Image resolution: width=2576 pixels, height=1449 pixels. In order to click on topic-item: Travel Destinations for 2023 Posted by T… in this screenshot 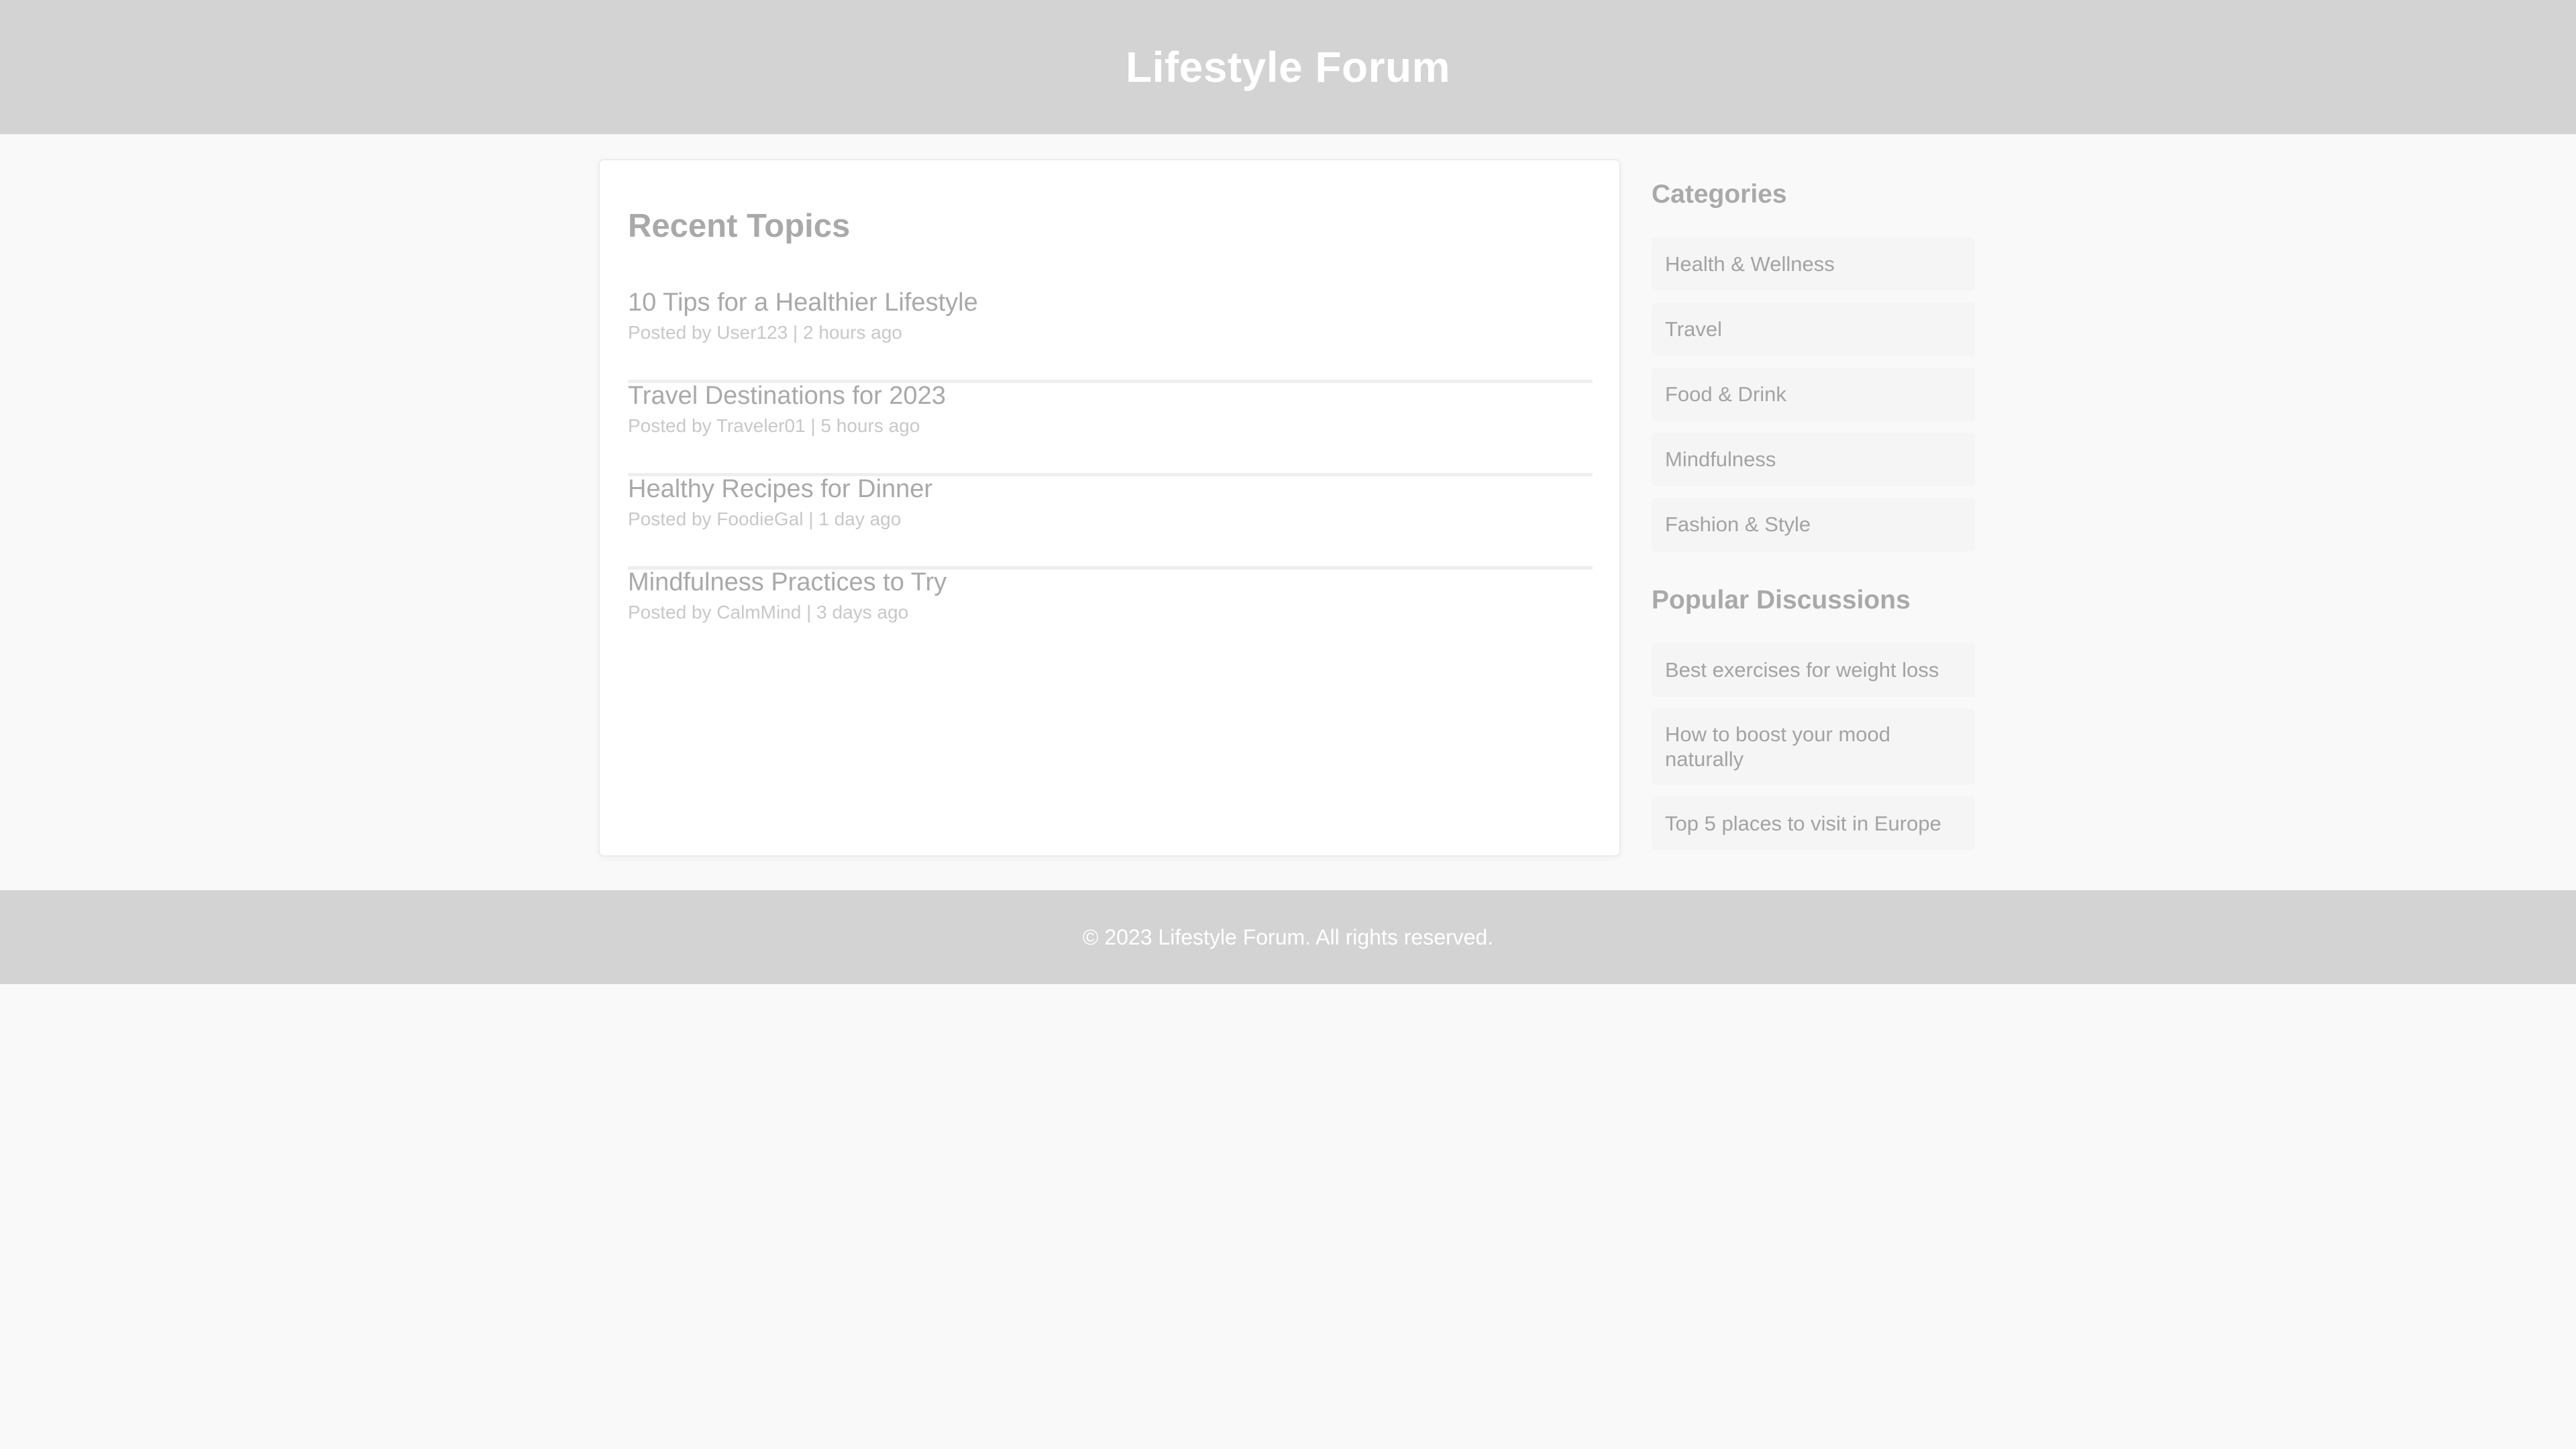, I will do `click(1110, 429)`.